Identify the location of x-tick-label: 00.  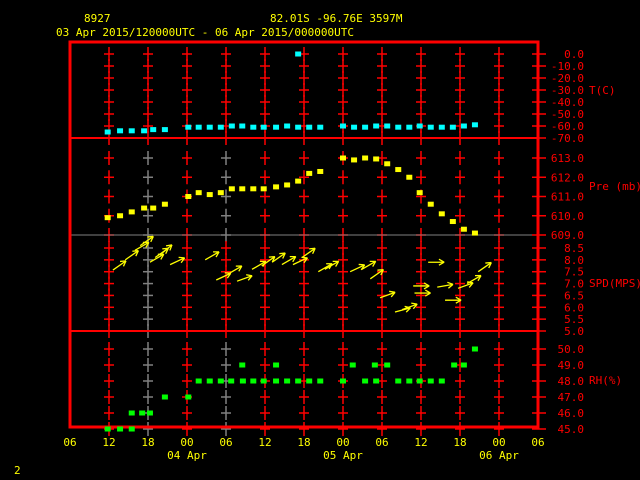
(498, 442).